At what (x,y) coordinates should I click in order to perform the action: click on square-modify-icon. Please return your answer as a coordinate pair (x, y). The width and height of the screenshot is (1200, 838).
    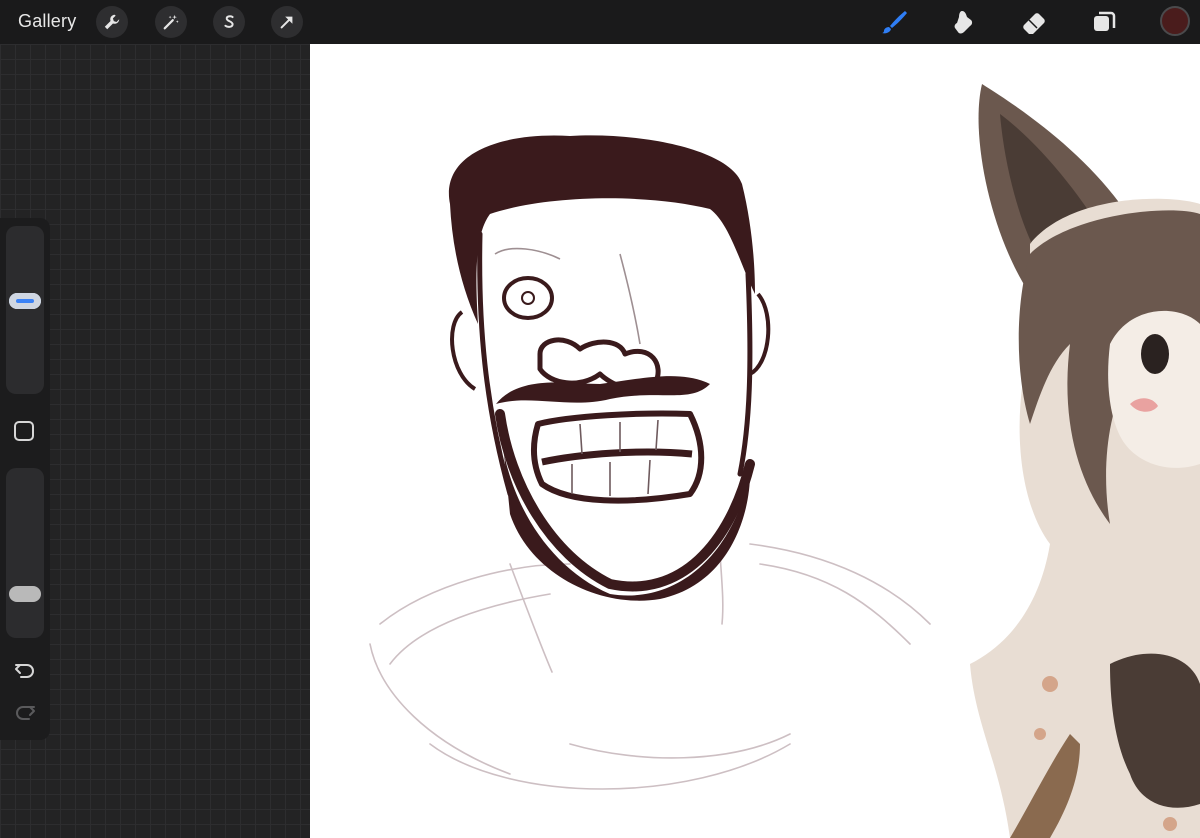
    Looking at the image, I should click on (24, 431).